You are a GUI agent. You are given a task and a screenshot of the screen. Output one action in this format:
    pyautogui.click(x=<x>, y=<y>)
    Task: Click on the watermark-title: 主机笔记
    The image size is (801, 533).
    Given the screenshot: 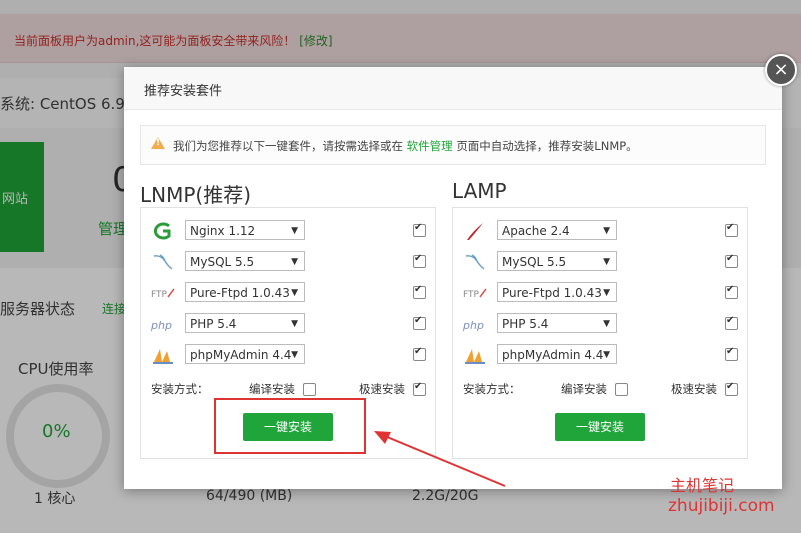 What is the action you would take?
    pyautogui.click(x=702, y=485)
    